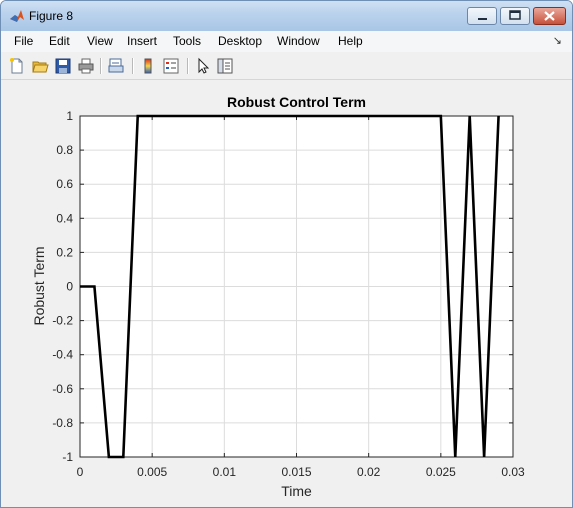 The width and height of the screenshot is (573, 508). What do you see at coordinates (482, 19) in the screenshot?
I see `minimize-icon` at bounding box center [482, 19].